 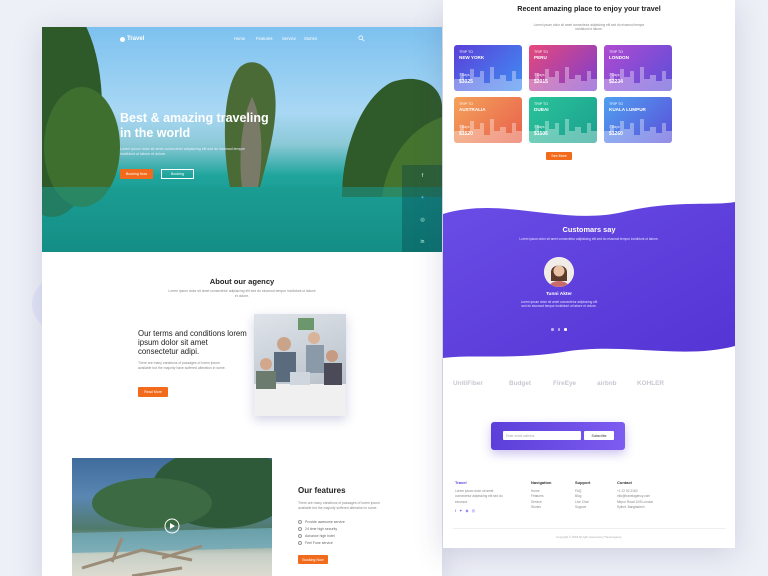 What do you see at coordinates (488, 68) in the screenshot?
I see `trip-card: TRIP TO NEW YORK 7 Days $3025` at bounding box center [488, 68].